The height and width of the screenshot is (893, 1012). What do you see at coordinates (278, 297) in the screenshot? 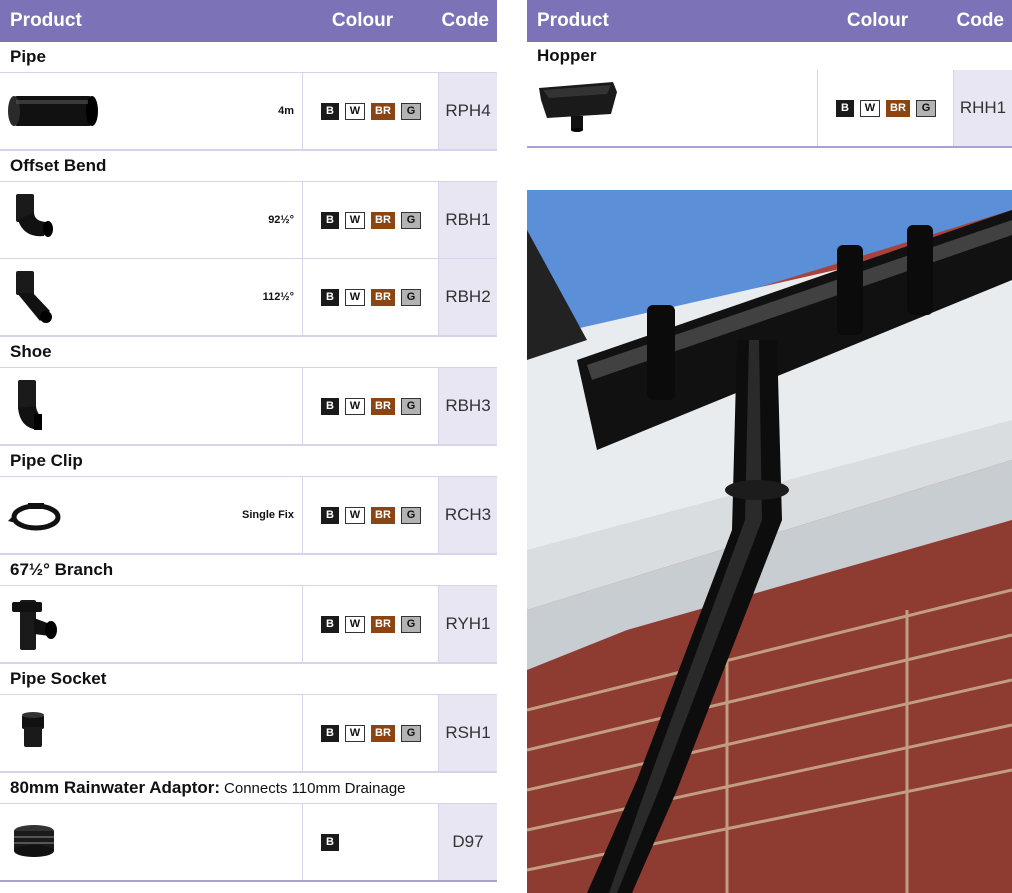
I see `product-spec: 112½°` at bounding box center [278, 297].